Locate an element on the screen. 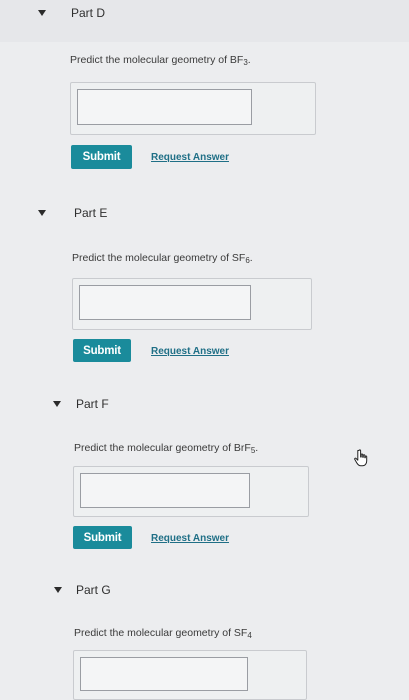  part-f-prompt: Predict the molecular geometry of BrF5. is located at coordinates (166, 448).